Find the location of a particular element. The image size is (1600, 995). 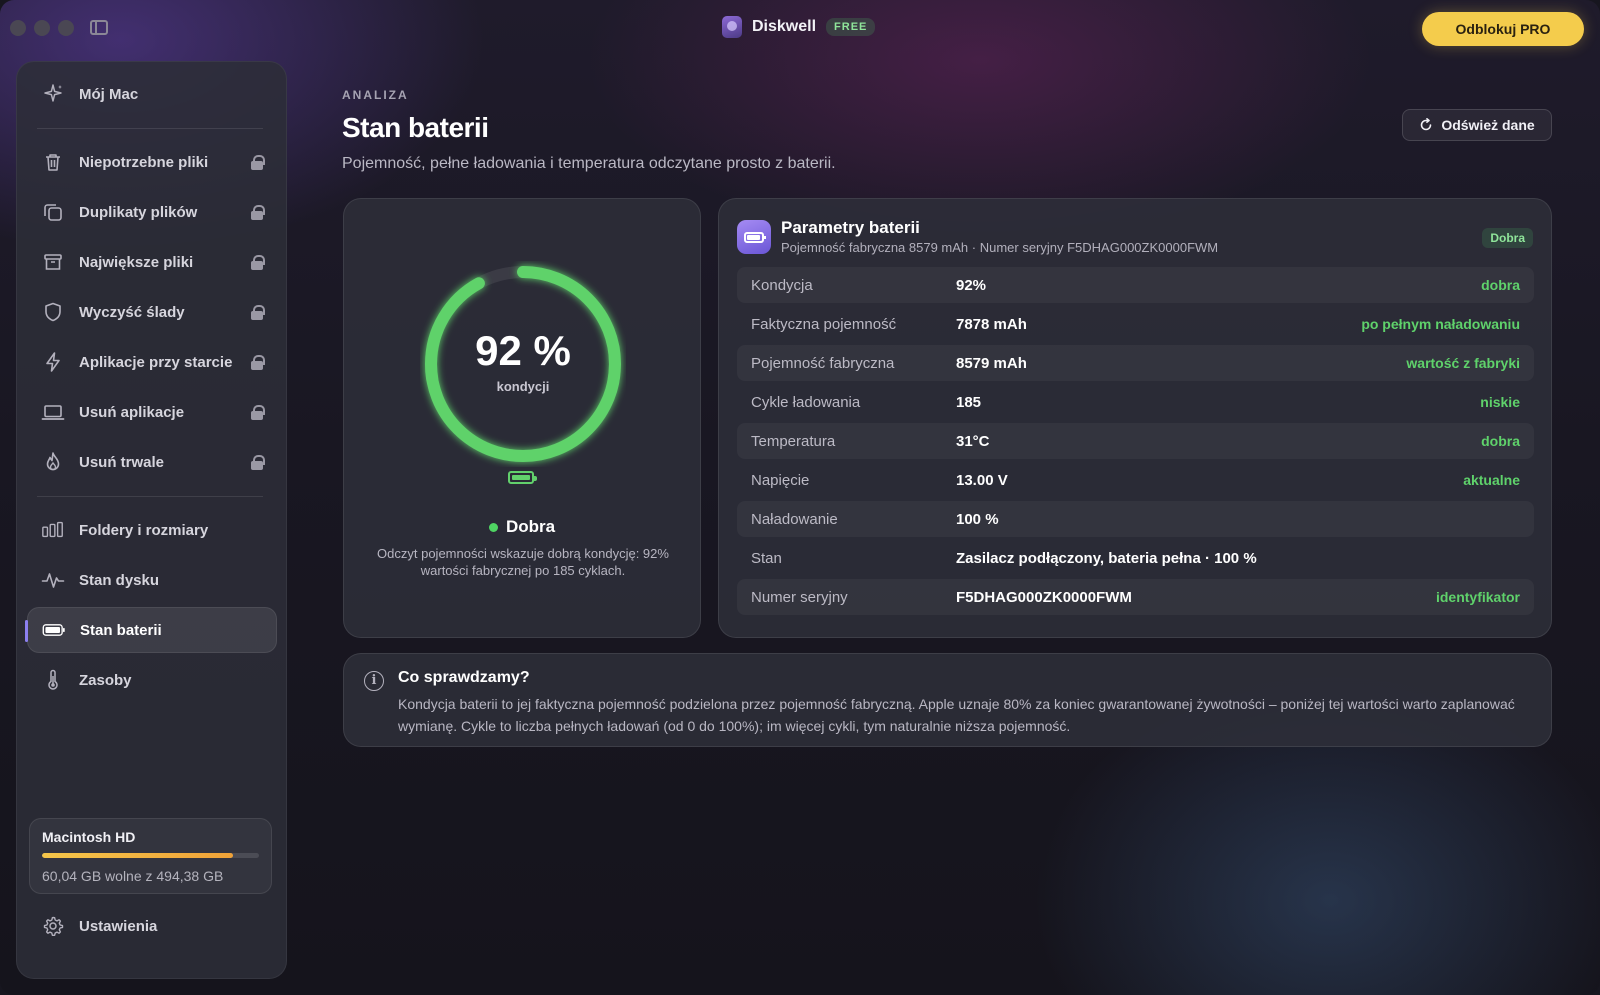

sidebar-item-junk-files: Niepotrzebne pliki is located at coordinates (152, 162).